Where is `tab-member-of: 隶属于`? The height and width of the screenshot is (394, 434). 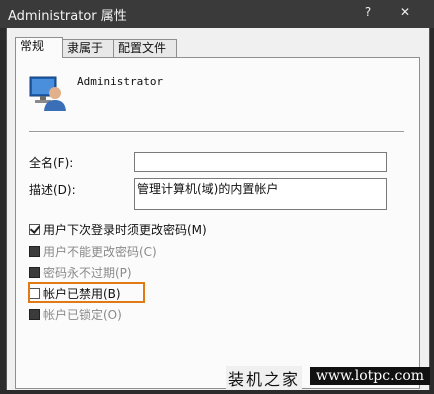 tab-member-of: 隶属于 is located at coordinates (88, 48).